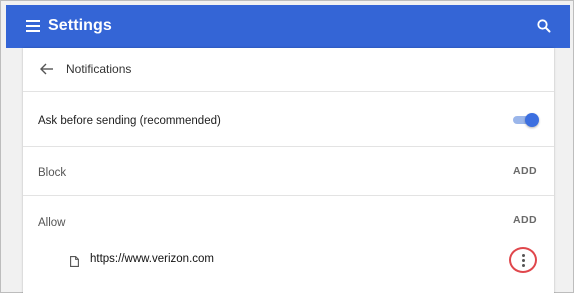  Describe the element at coordinates (152, 259) in the screenshot. I see `allowed-site-url: https://www.verizon.com` at that location.